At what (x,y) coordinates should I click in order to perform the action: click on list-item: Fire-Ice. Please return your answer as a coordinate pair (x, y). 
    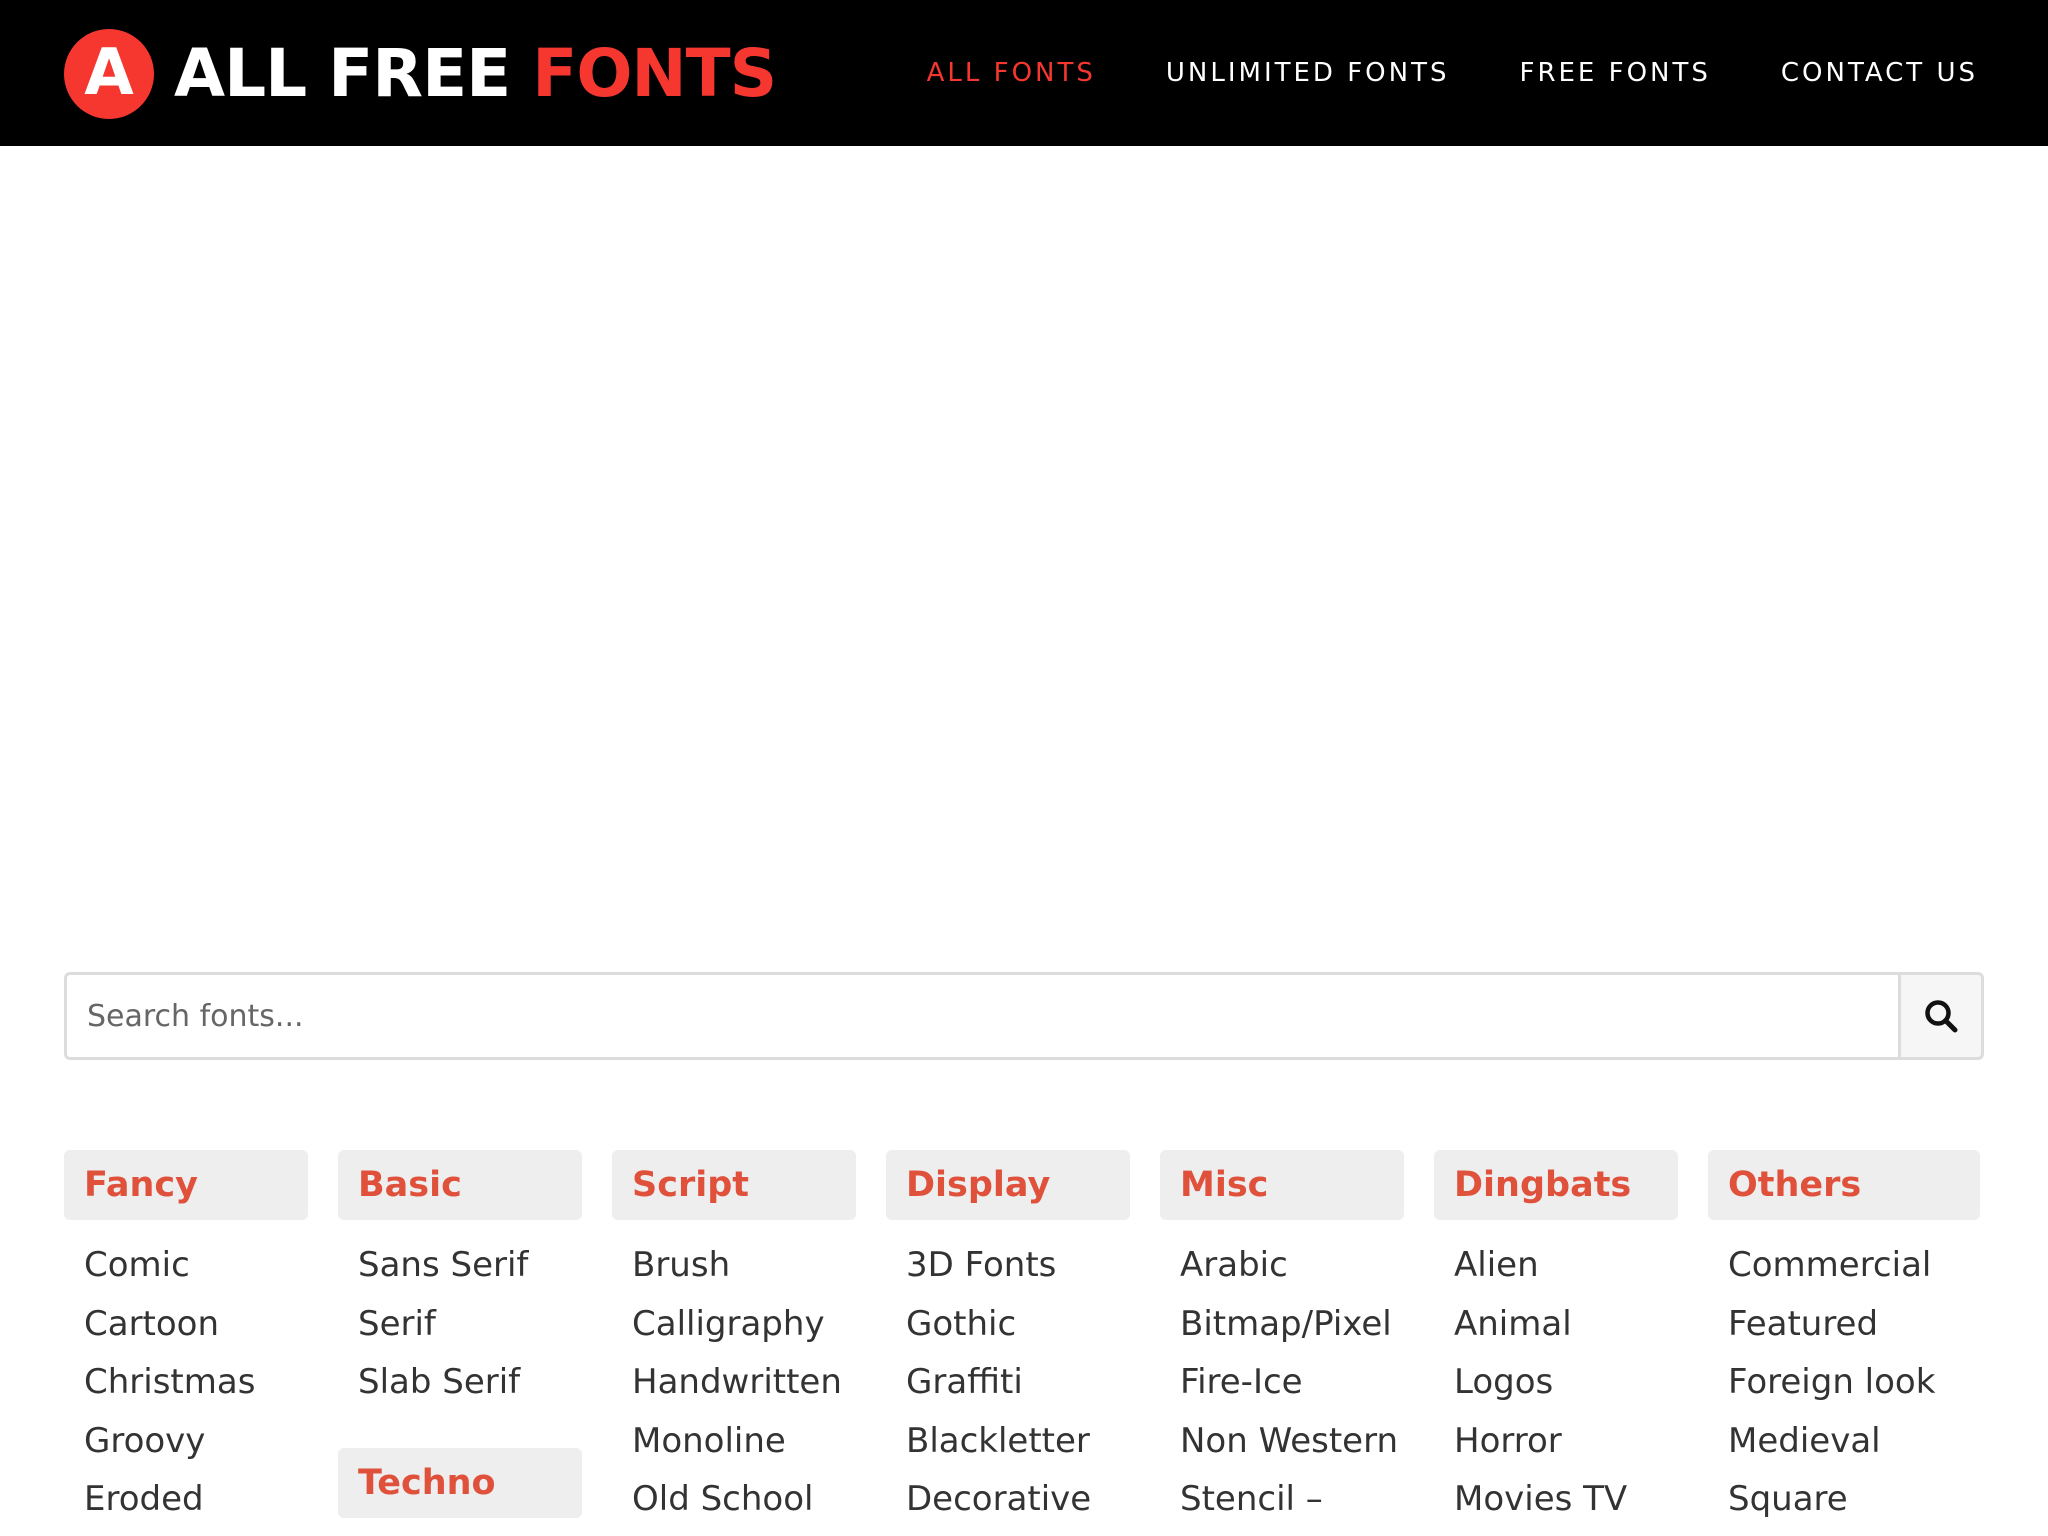
    Looking at the image, I should click on (1292, 1382).